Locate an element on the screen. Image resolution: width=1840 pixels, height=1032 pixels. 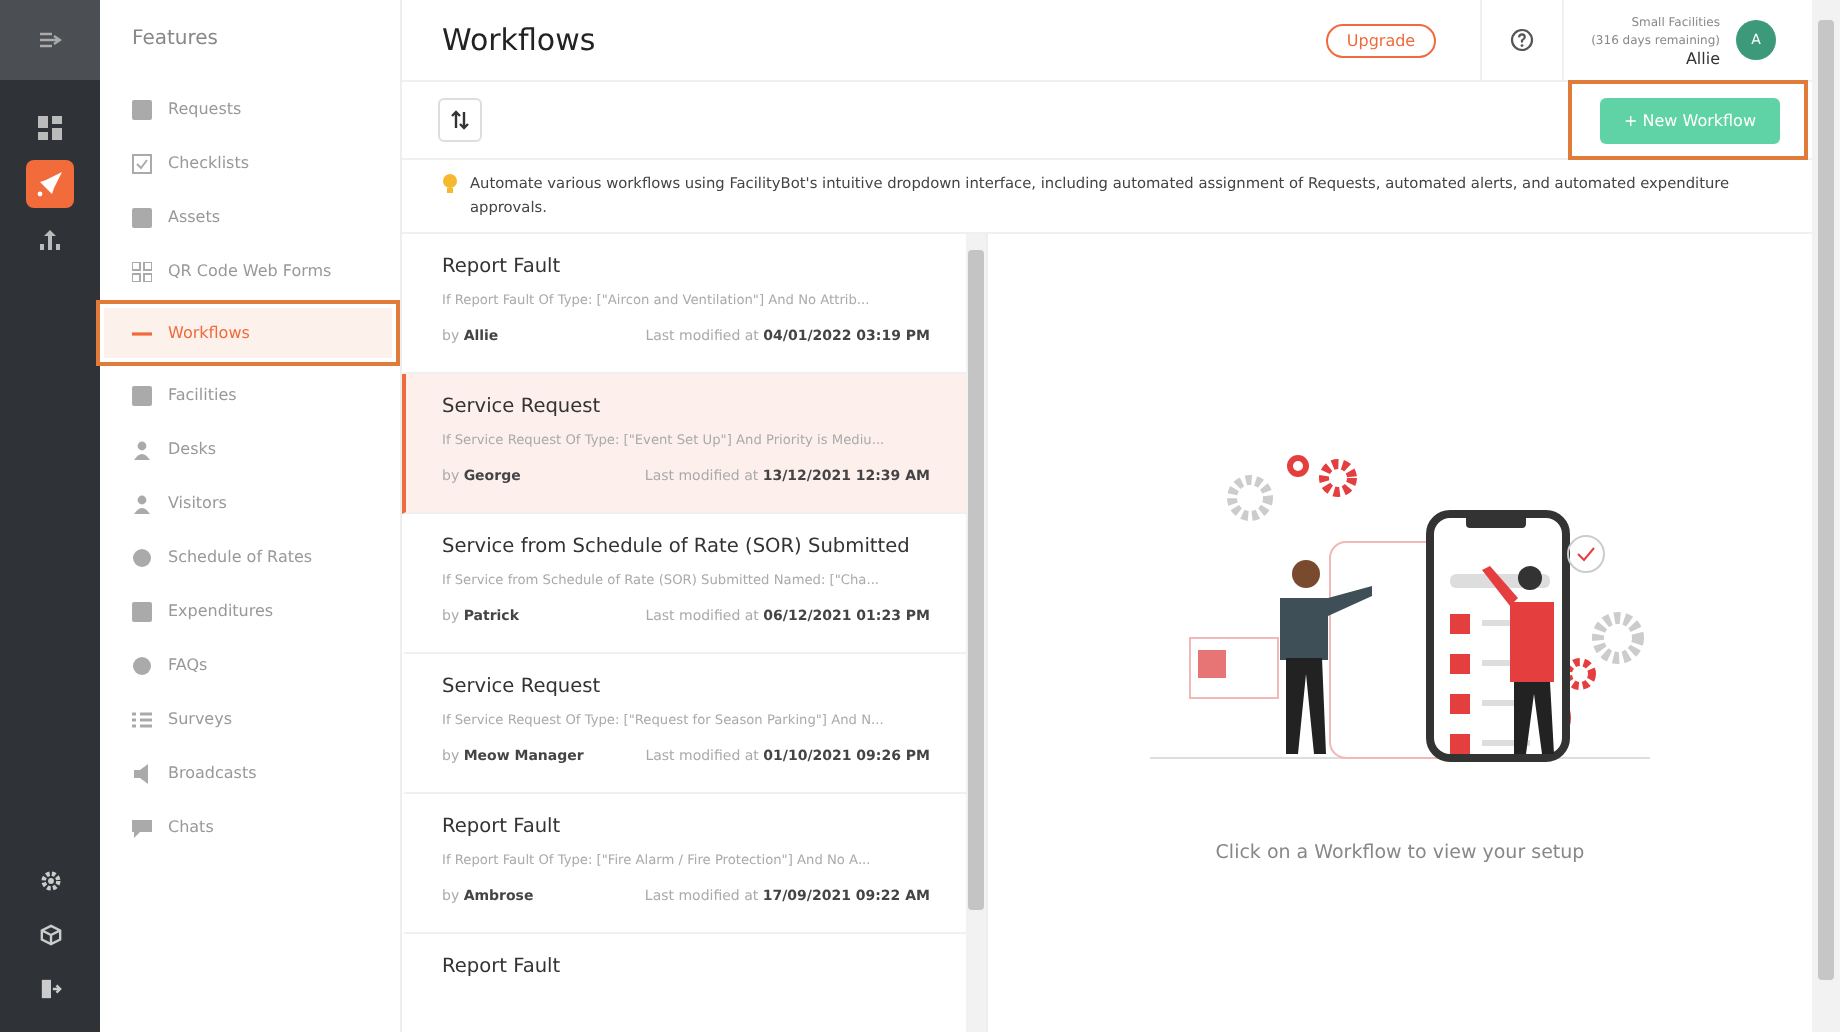
features-title: Features is located at coordinates (175, 40).